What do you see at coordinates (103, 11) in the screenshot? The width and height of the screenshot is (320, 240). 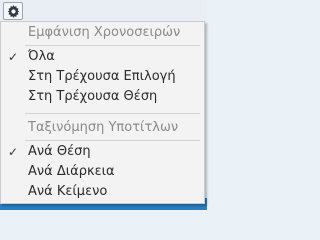 I see `toolbar` at bounding box center [103, 11].